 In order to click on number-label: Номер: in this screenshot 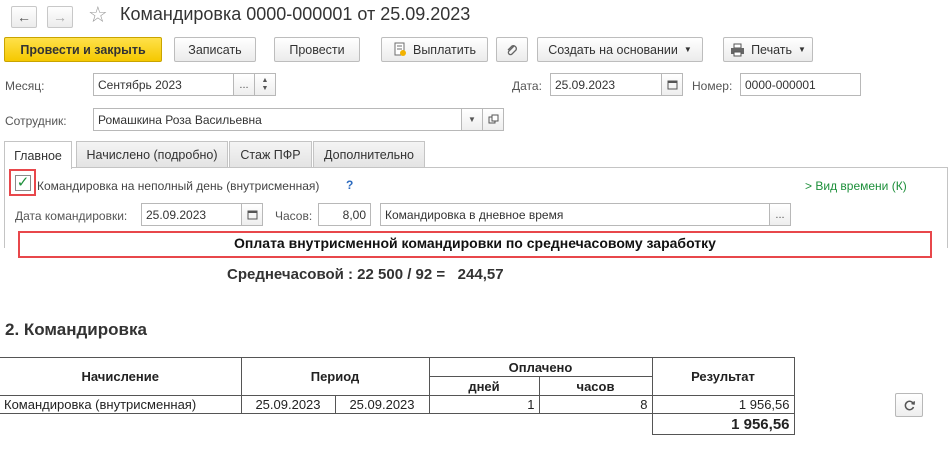, I will do `click(712, 86)`.